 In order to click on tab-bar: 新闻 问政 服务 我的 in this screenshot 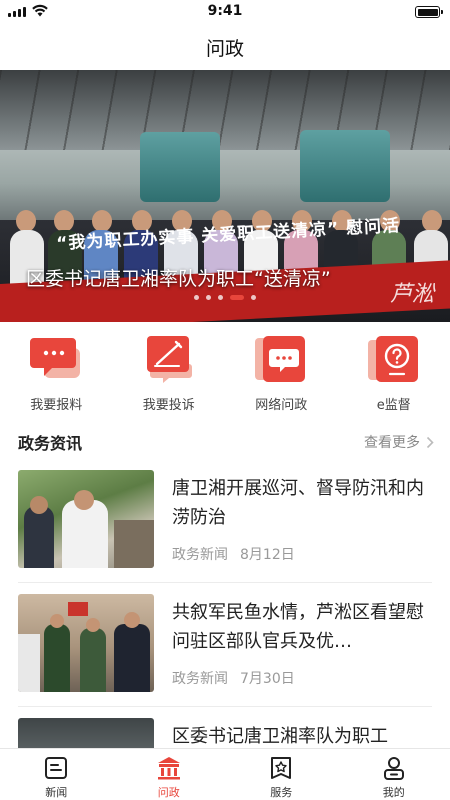, I will do `click(225, 774)`.